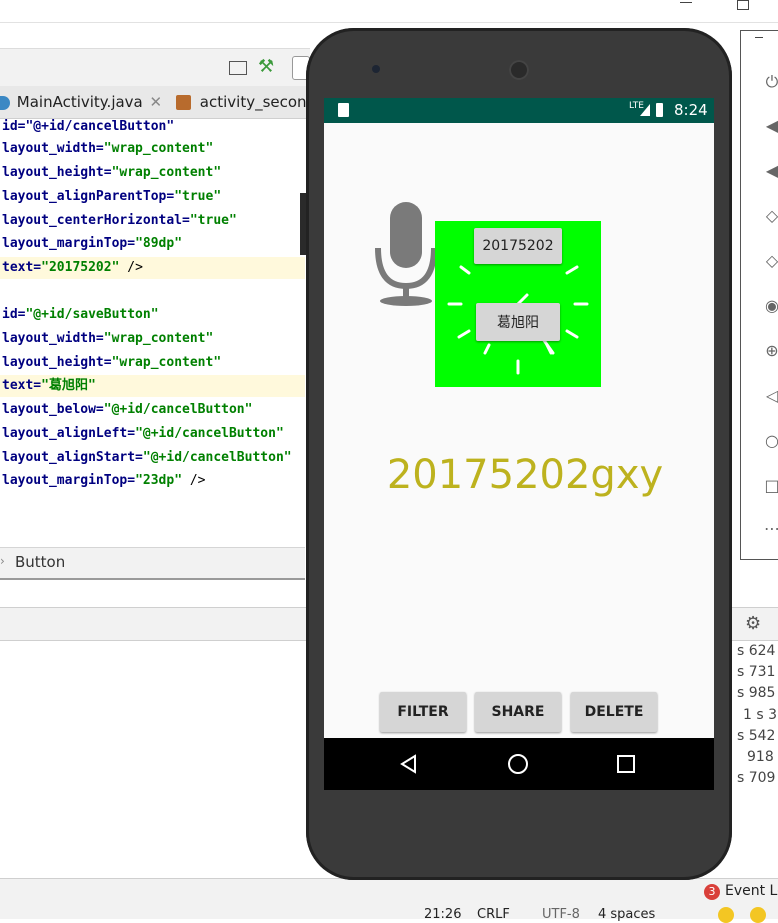 This screenshot has width=778, height=923. Describe the element at coordinates (626, 764) in the screenshot. I see `overview-icon` at that location.